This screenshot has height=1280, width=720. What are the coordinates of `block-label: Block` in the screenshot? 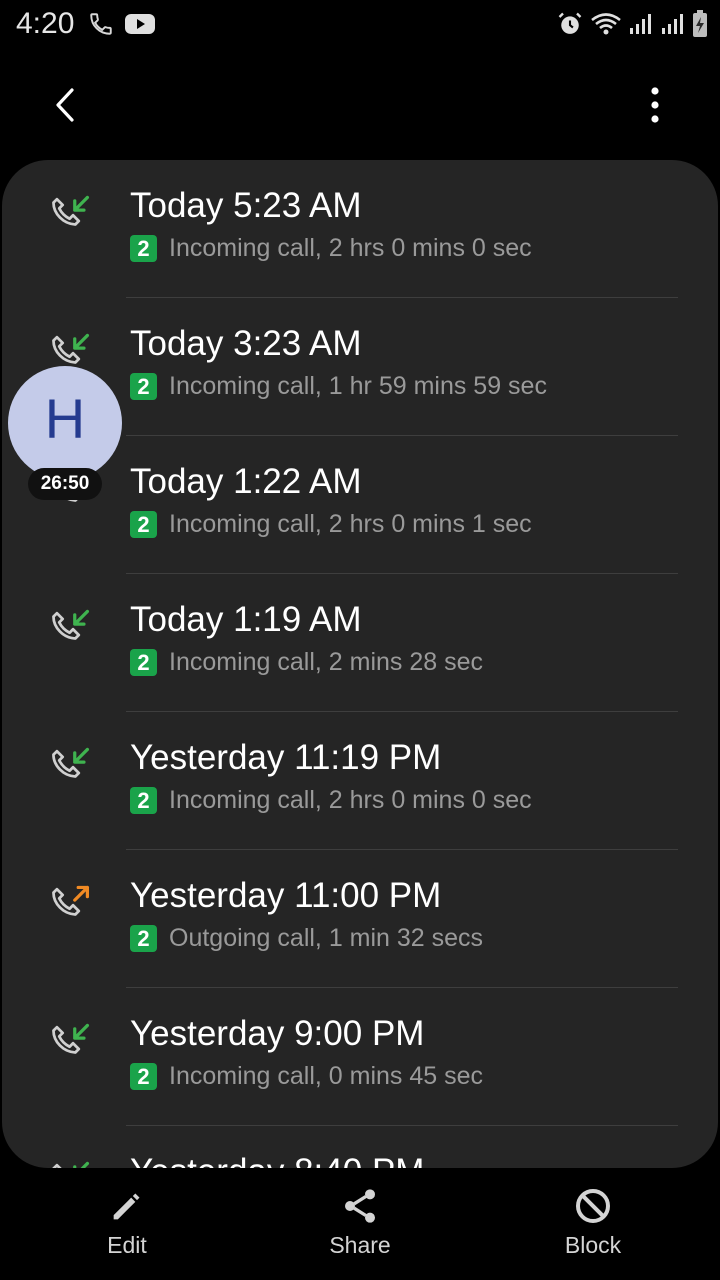 It's located at (593, 1245).